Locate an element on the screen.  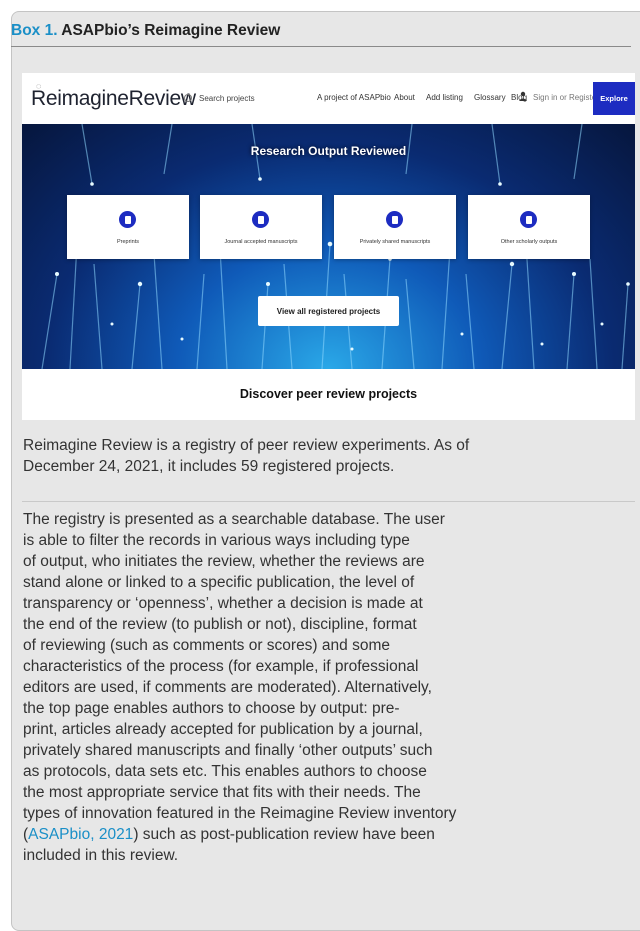
card-label: Preprints is located at coordinates (127, 242).